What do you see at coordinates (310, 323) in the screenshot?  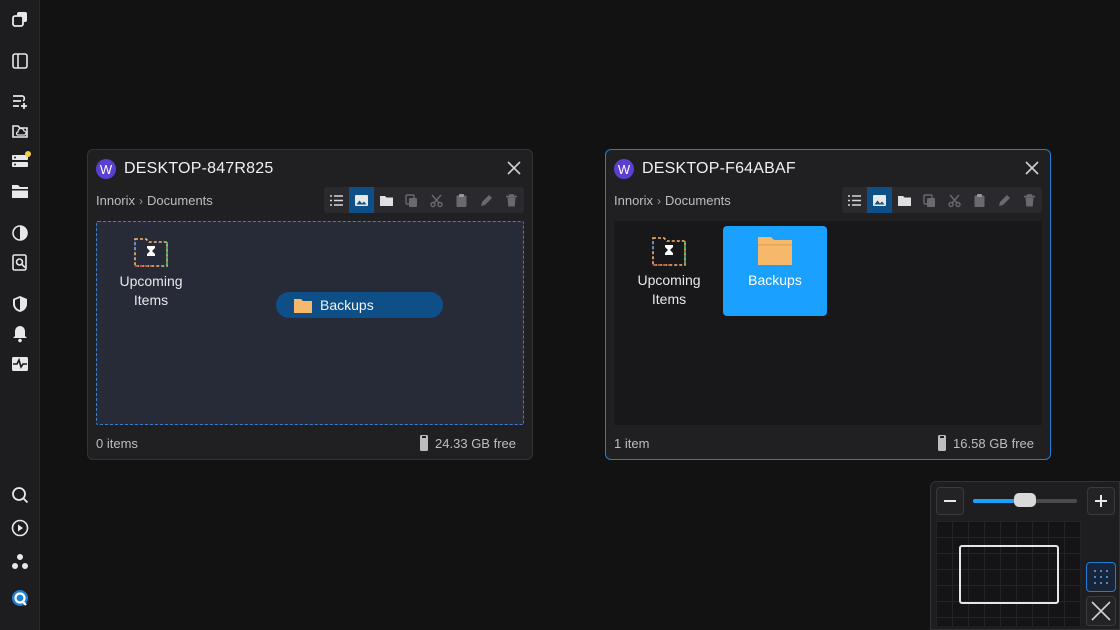 I see `file-area-dropzone: Upcoming Items Backups` at bounding box center [310, 323].